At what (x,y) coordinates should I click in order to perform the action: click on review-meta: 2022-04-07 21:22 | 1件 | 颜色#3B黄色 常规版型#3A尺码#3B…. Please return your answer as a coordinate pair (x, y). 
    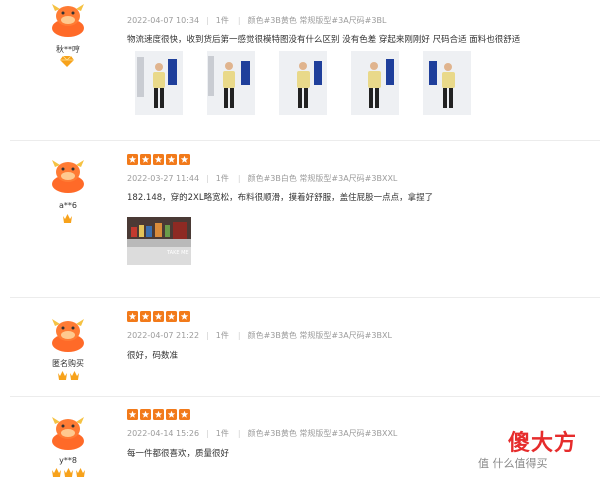
    Looking at the image, I should click on (259, 335).